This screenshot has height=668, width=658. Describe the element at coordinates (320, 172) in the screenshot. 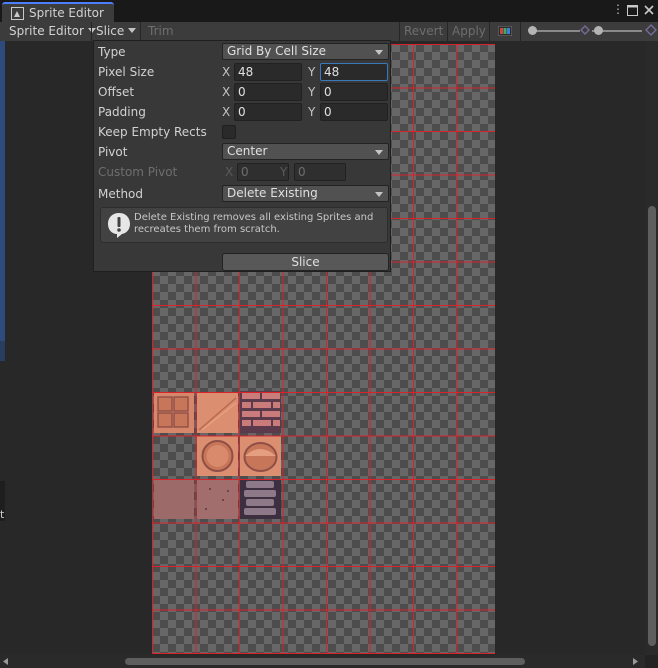

I see `custom-pivot-y-field: 0` at that location.